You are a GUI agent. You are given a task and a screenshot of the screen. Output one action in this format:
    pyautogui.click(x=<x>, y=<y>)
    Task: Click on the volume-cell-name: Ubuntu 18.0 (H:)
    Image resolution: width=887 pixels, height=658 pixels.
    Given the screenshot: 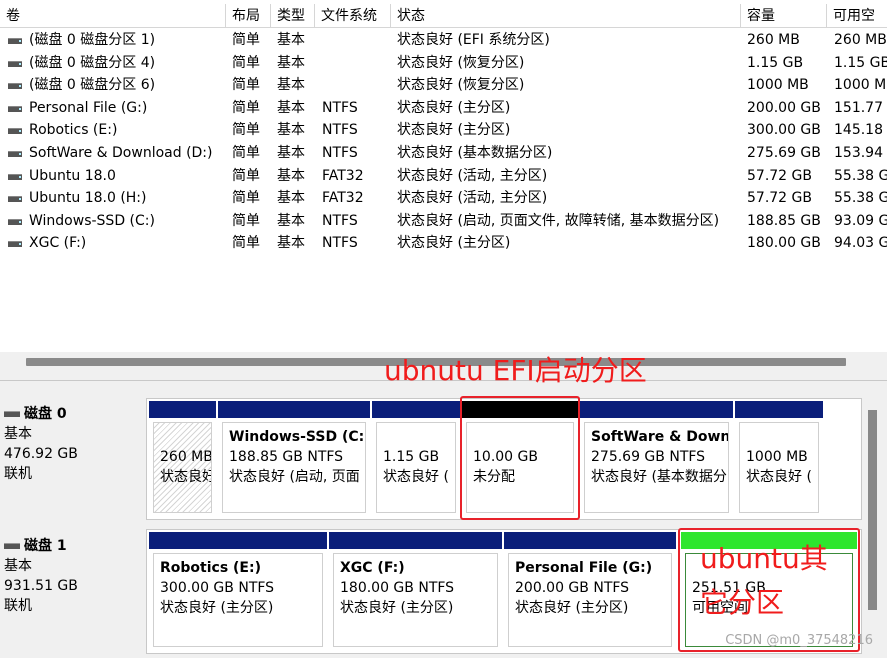 What is the action you would take?
    pyautogui.click(x=88, y=198)
    